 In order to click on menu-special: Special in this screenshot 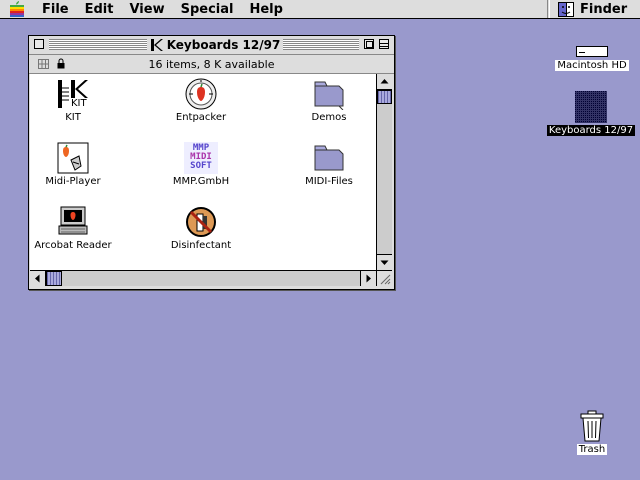, I will do `click(207, 9)`.